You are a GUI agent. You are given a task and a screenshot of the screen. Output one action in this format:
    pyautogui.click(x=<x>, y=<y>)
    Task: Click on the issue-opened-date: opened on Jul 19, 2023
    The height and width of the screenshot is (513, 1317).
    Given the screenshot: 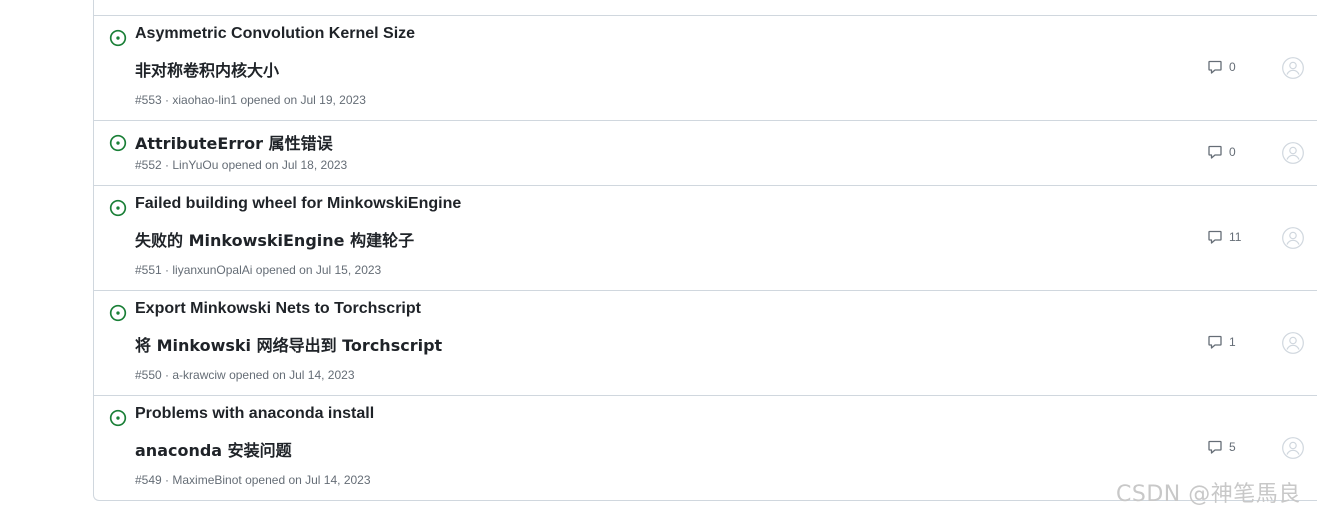 What is the action you would take?
    pyautogui.click(x=303, y=100)
    